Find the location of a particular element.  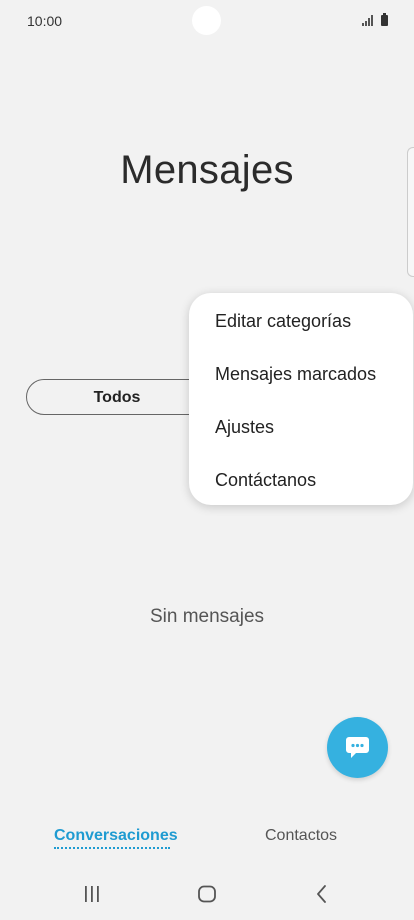

status-time: 10:00 is located at coordinates (45, 21).